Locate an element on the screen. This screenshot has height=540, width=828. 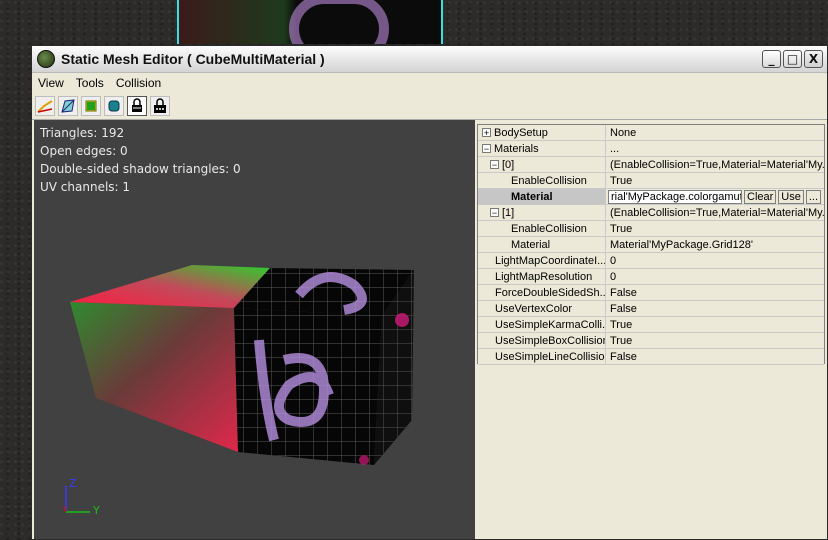
prop-name: Materials is located at coordinates (516, 148).